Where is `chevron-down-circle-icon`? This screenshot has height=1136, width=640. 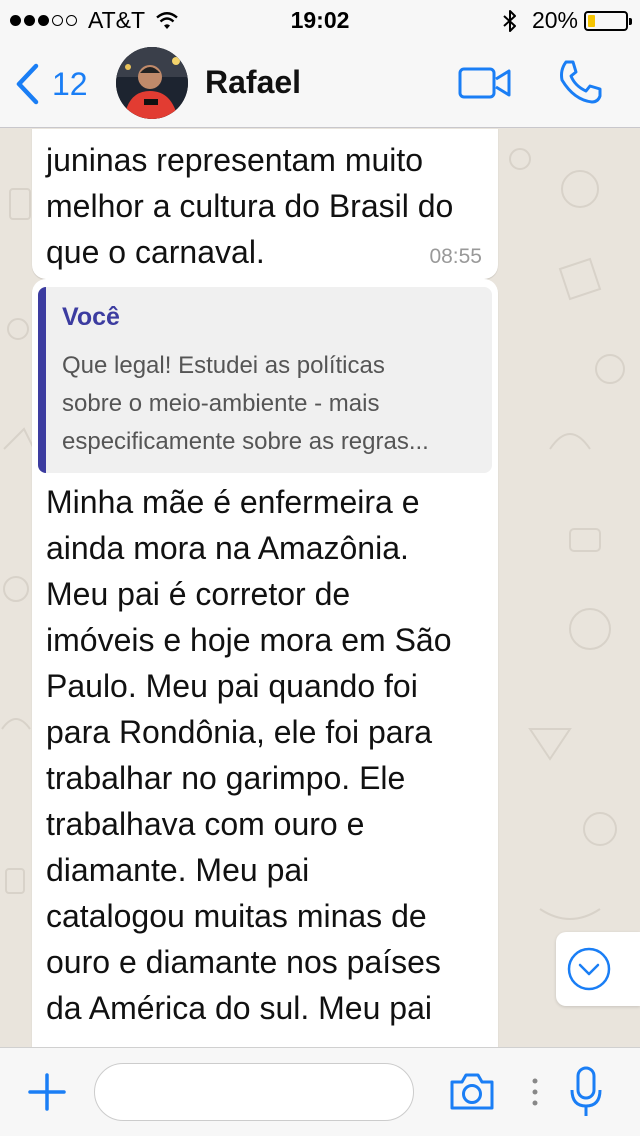 chevron-down-circle-icon is located at coordinates (589, 969).